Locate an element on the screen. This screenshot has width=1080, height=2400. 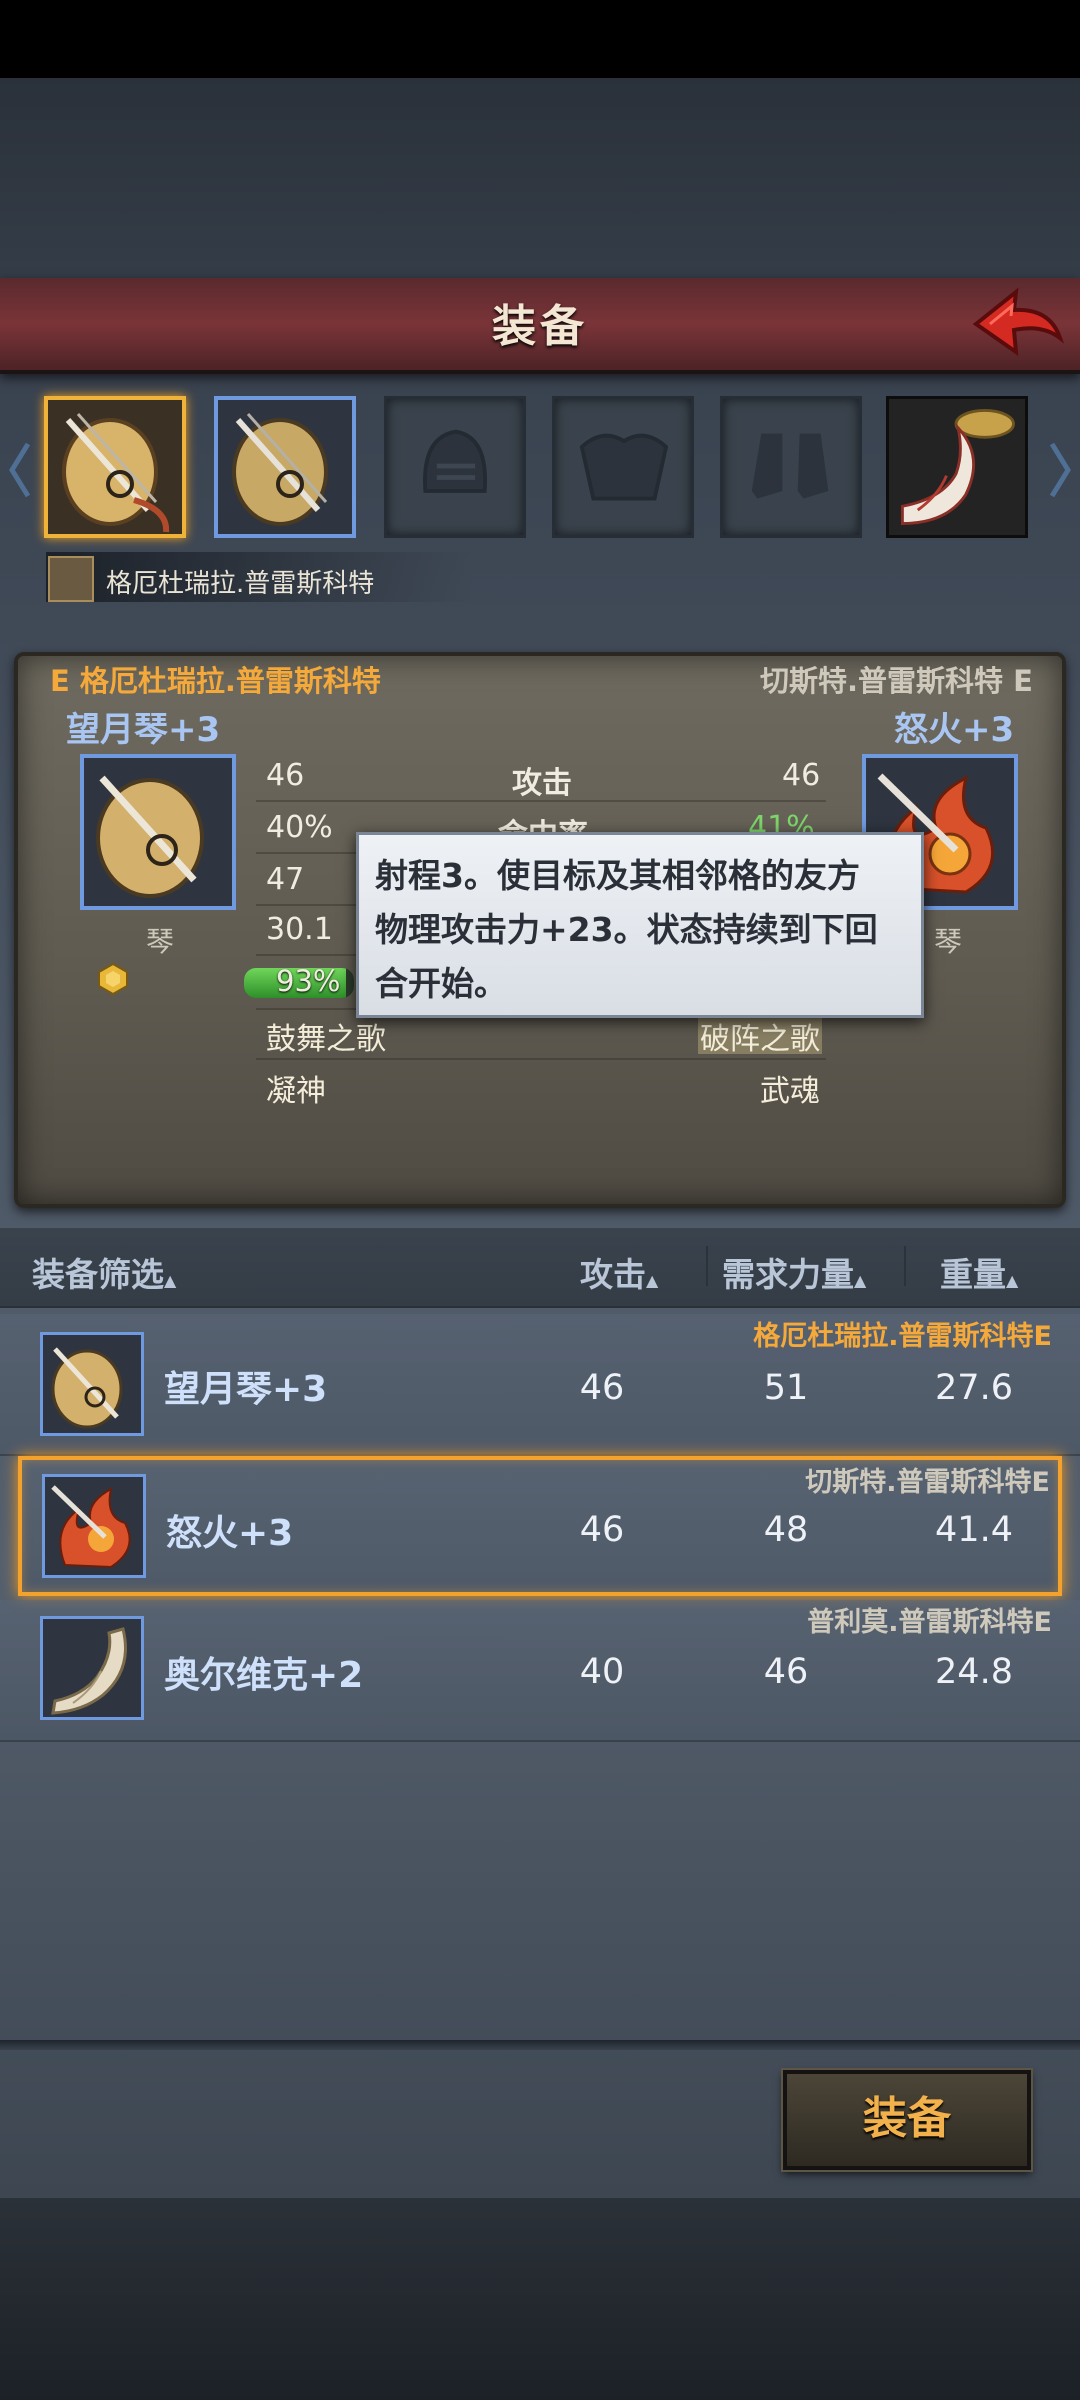
compare-right-item: 怒火+3 is located at coordinates (954, 730).